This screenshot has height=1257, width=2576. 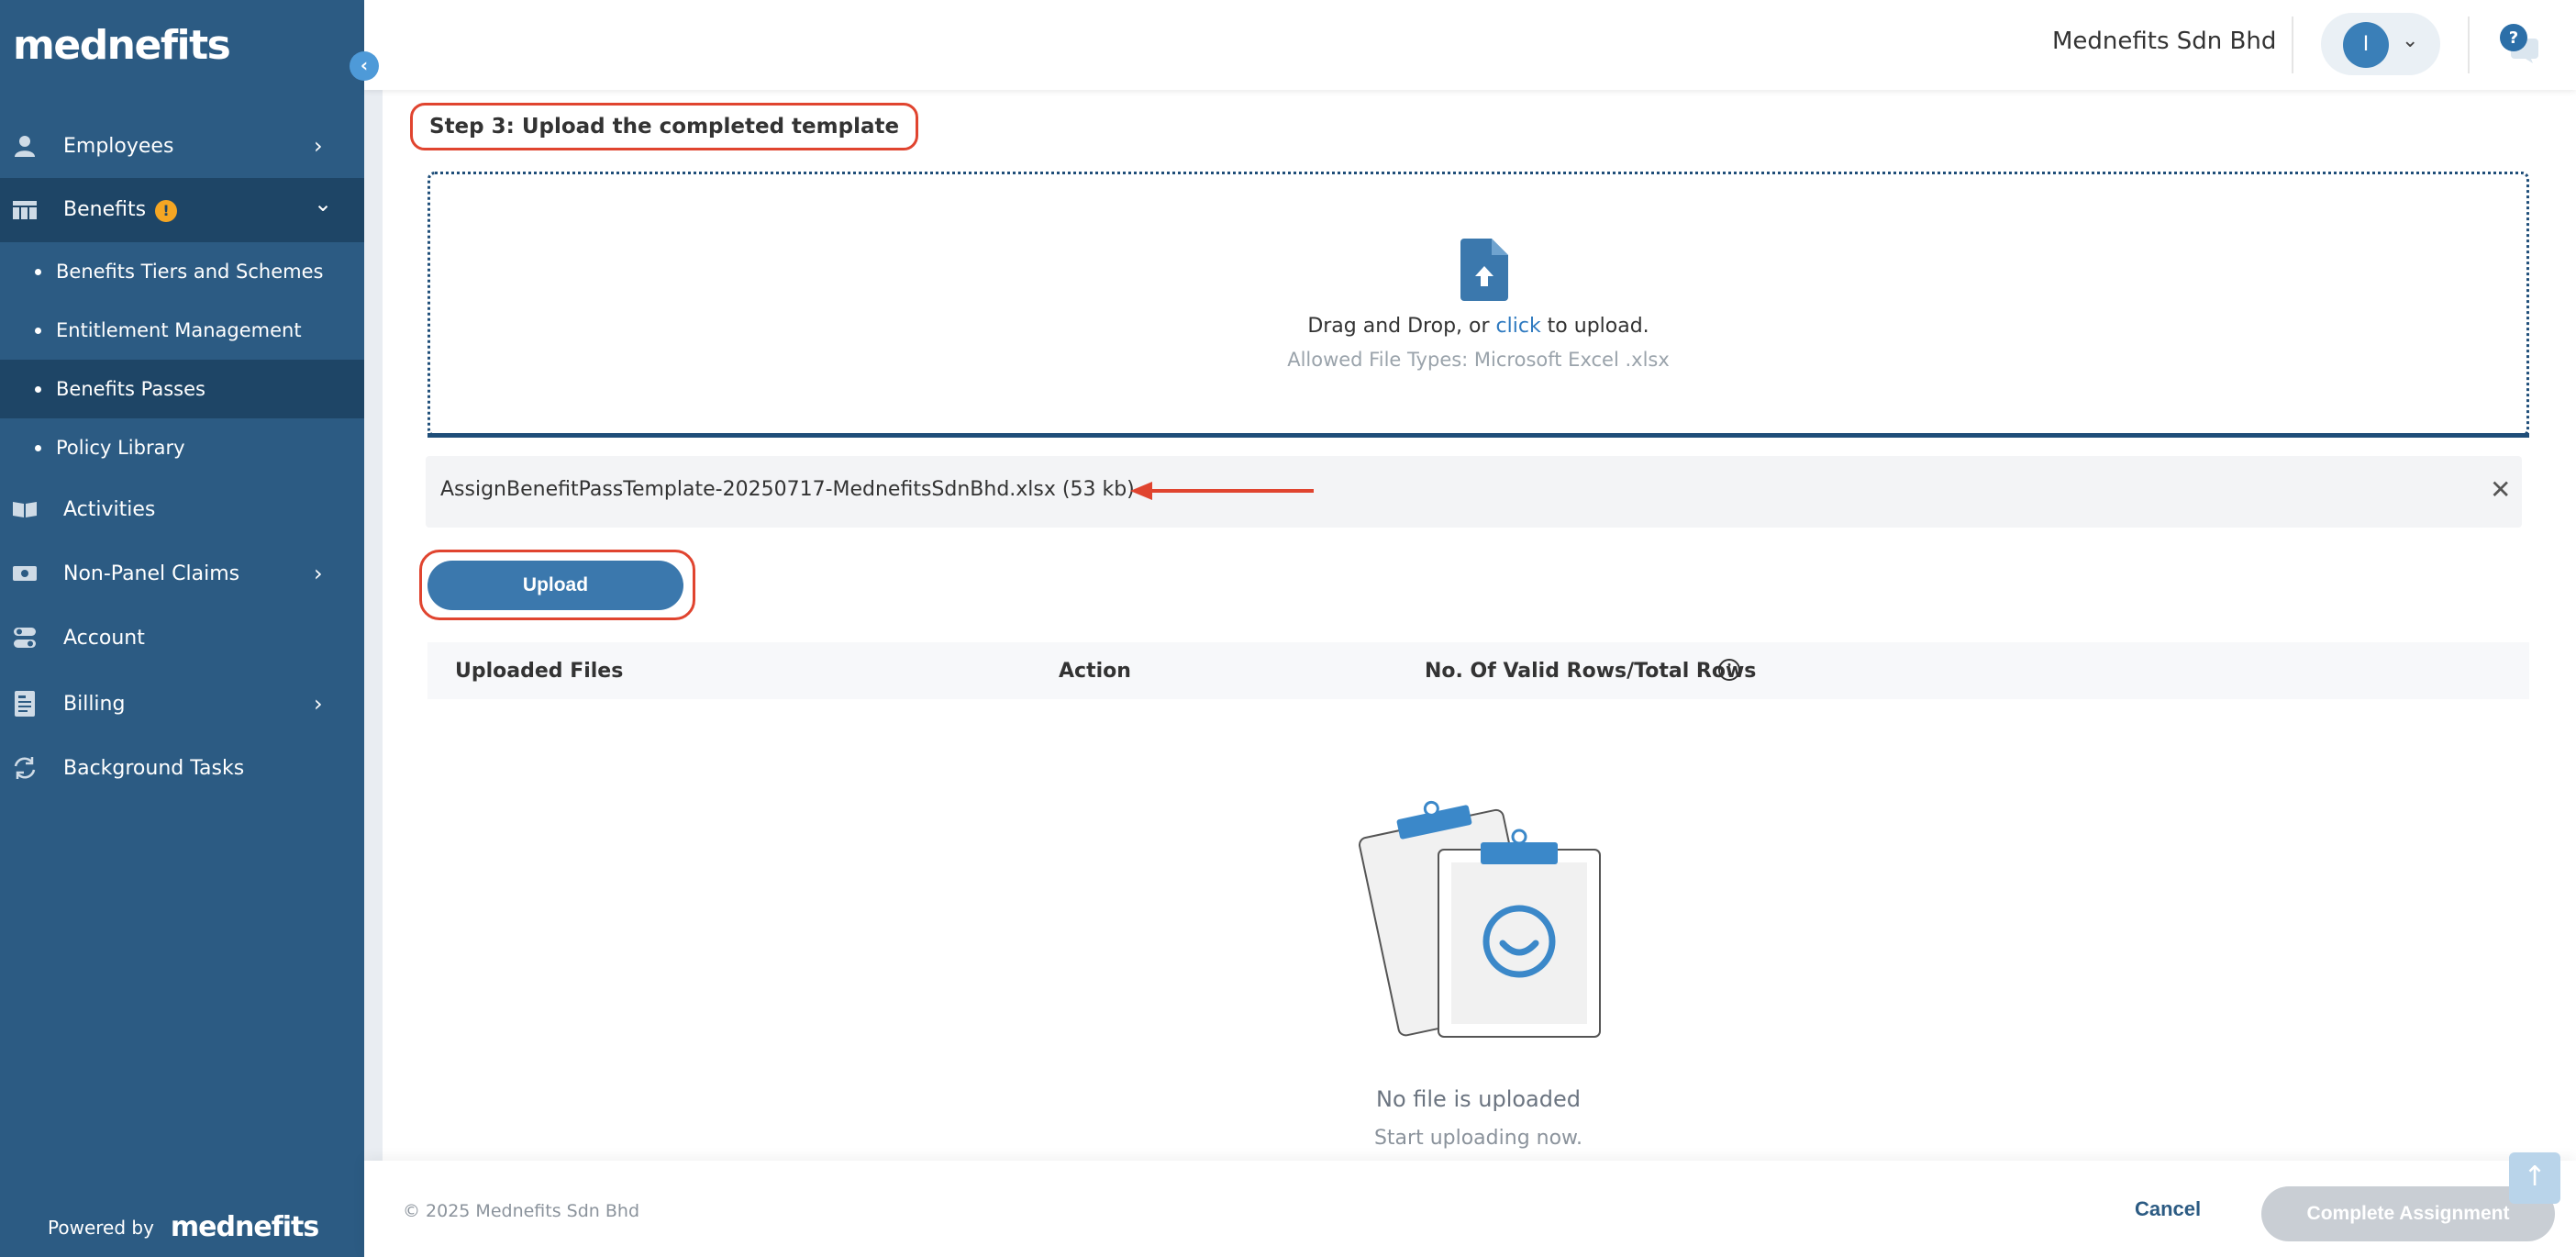 I want to click on user-menu: I ⌄, so click(x=2380, y=44).